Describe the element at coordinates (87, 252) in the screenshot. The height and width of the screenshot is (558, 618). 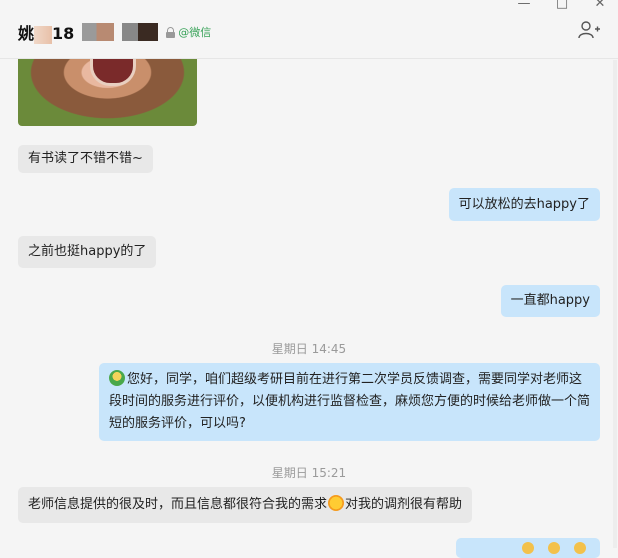
I see `message-incoming: 之前也挺happy的了` at that location.